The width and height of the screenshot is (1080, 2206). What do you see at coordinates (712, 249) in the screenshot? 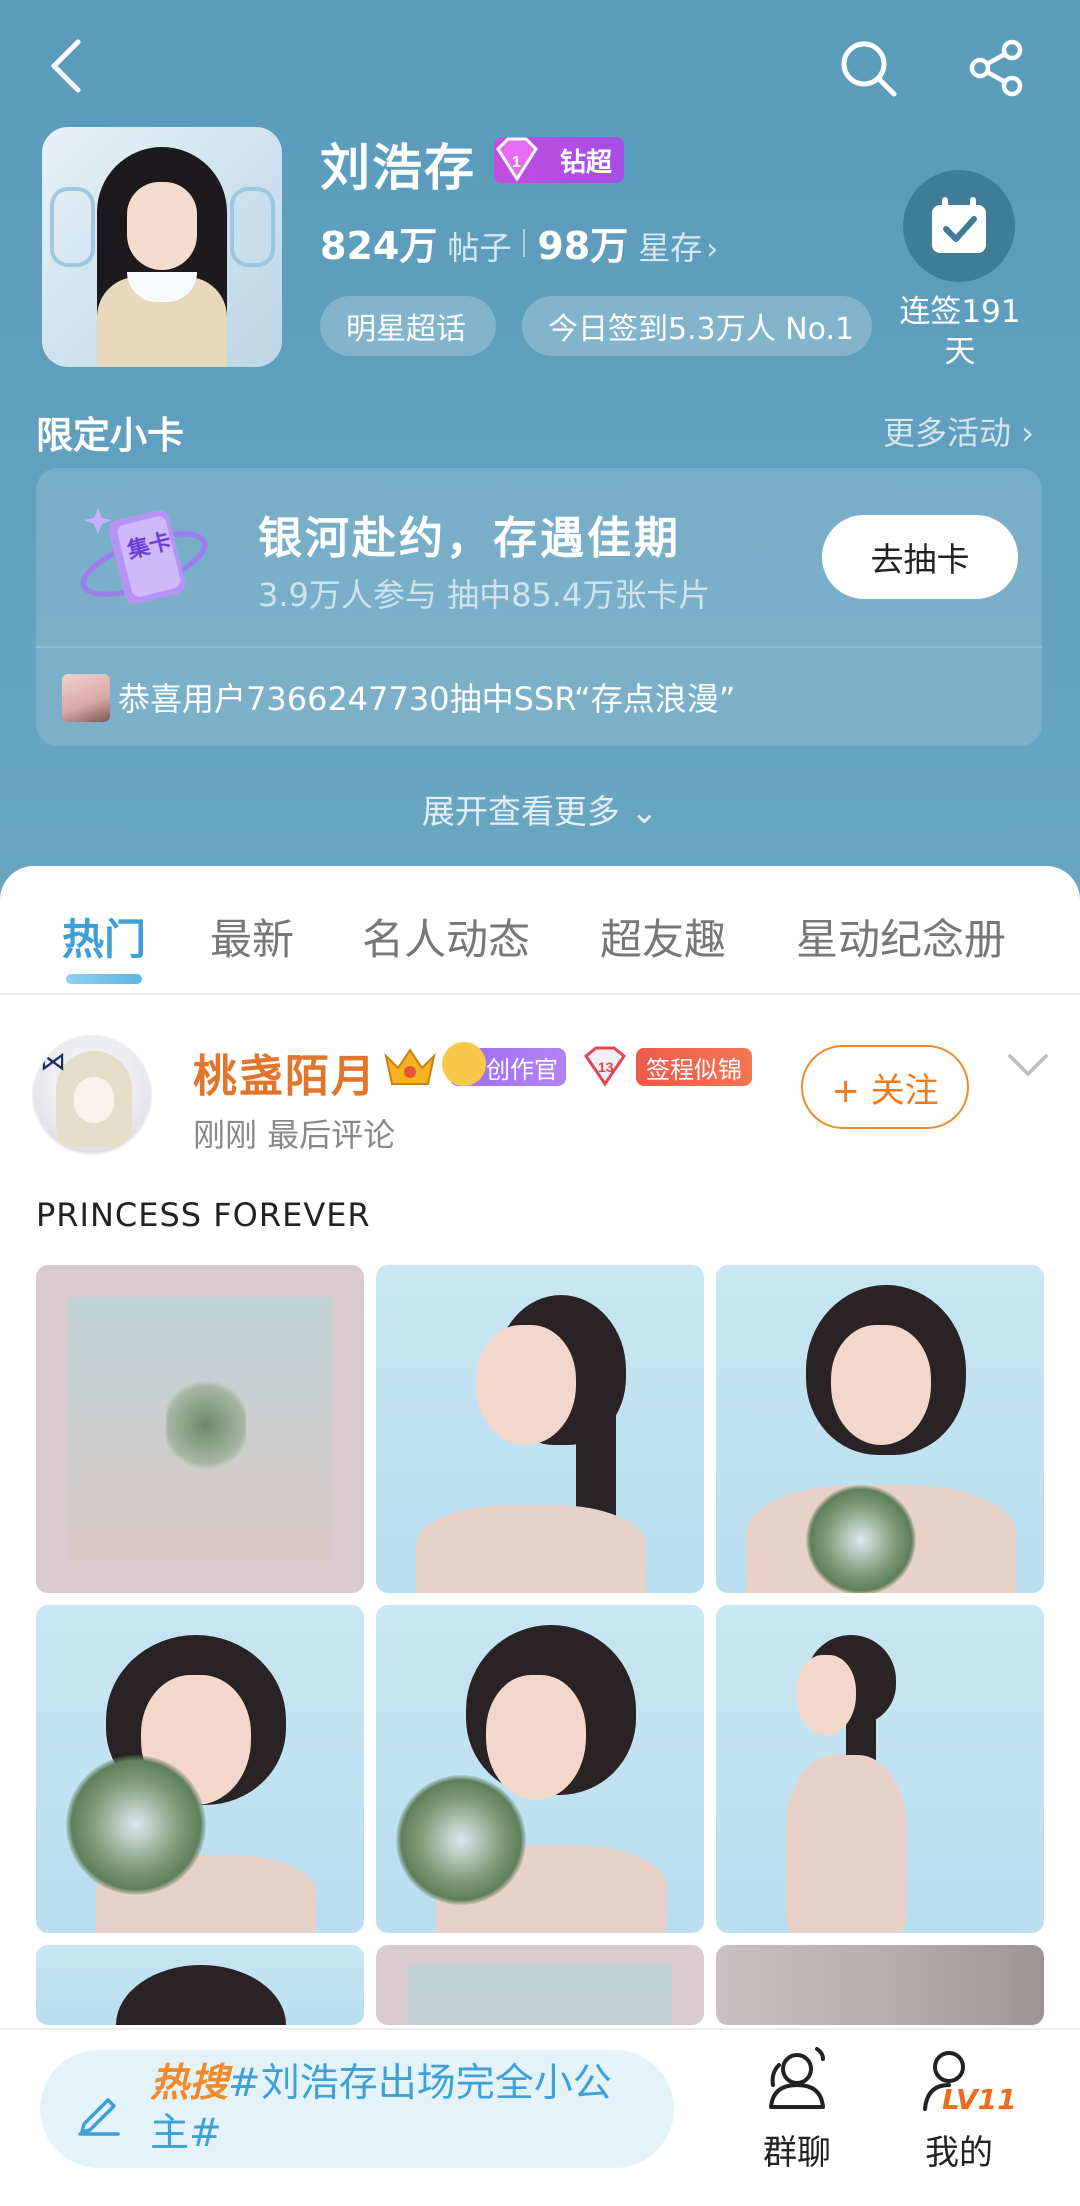
I see `chevron-right-icon: ›` at bounding box center [712, 249].